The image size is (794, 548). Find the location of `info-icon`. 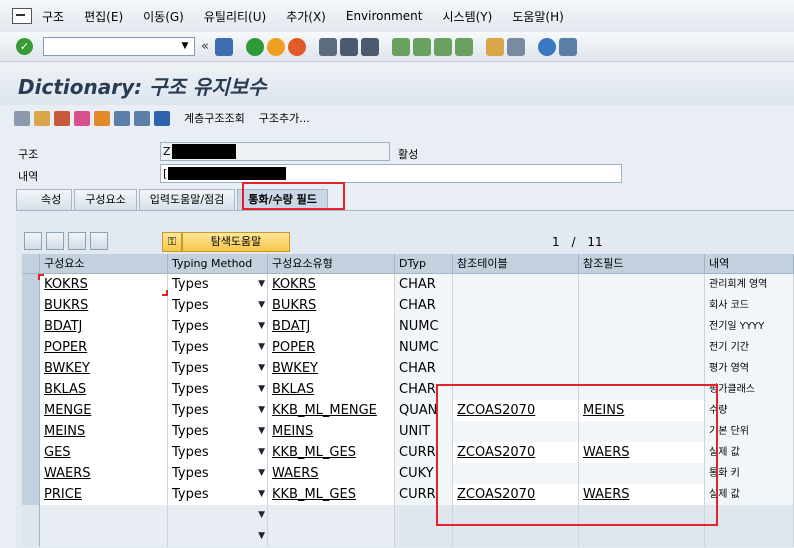

info-icon is located at coordinates (162, 118).